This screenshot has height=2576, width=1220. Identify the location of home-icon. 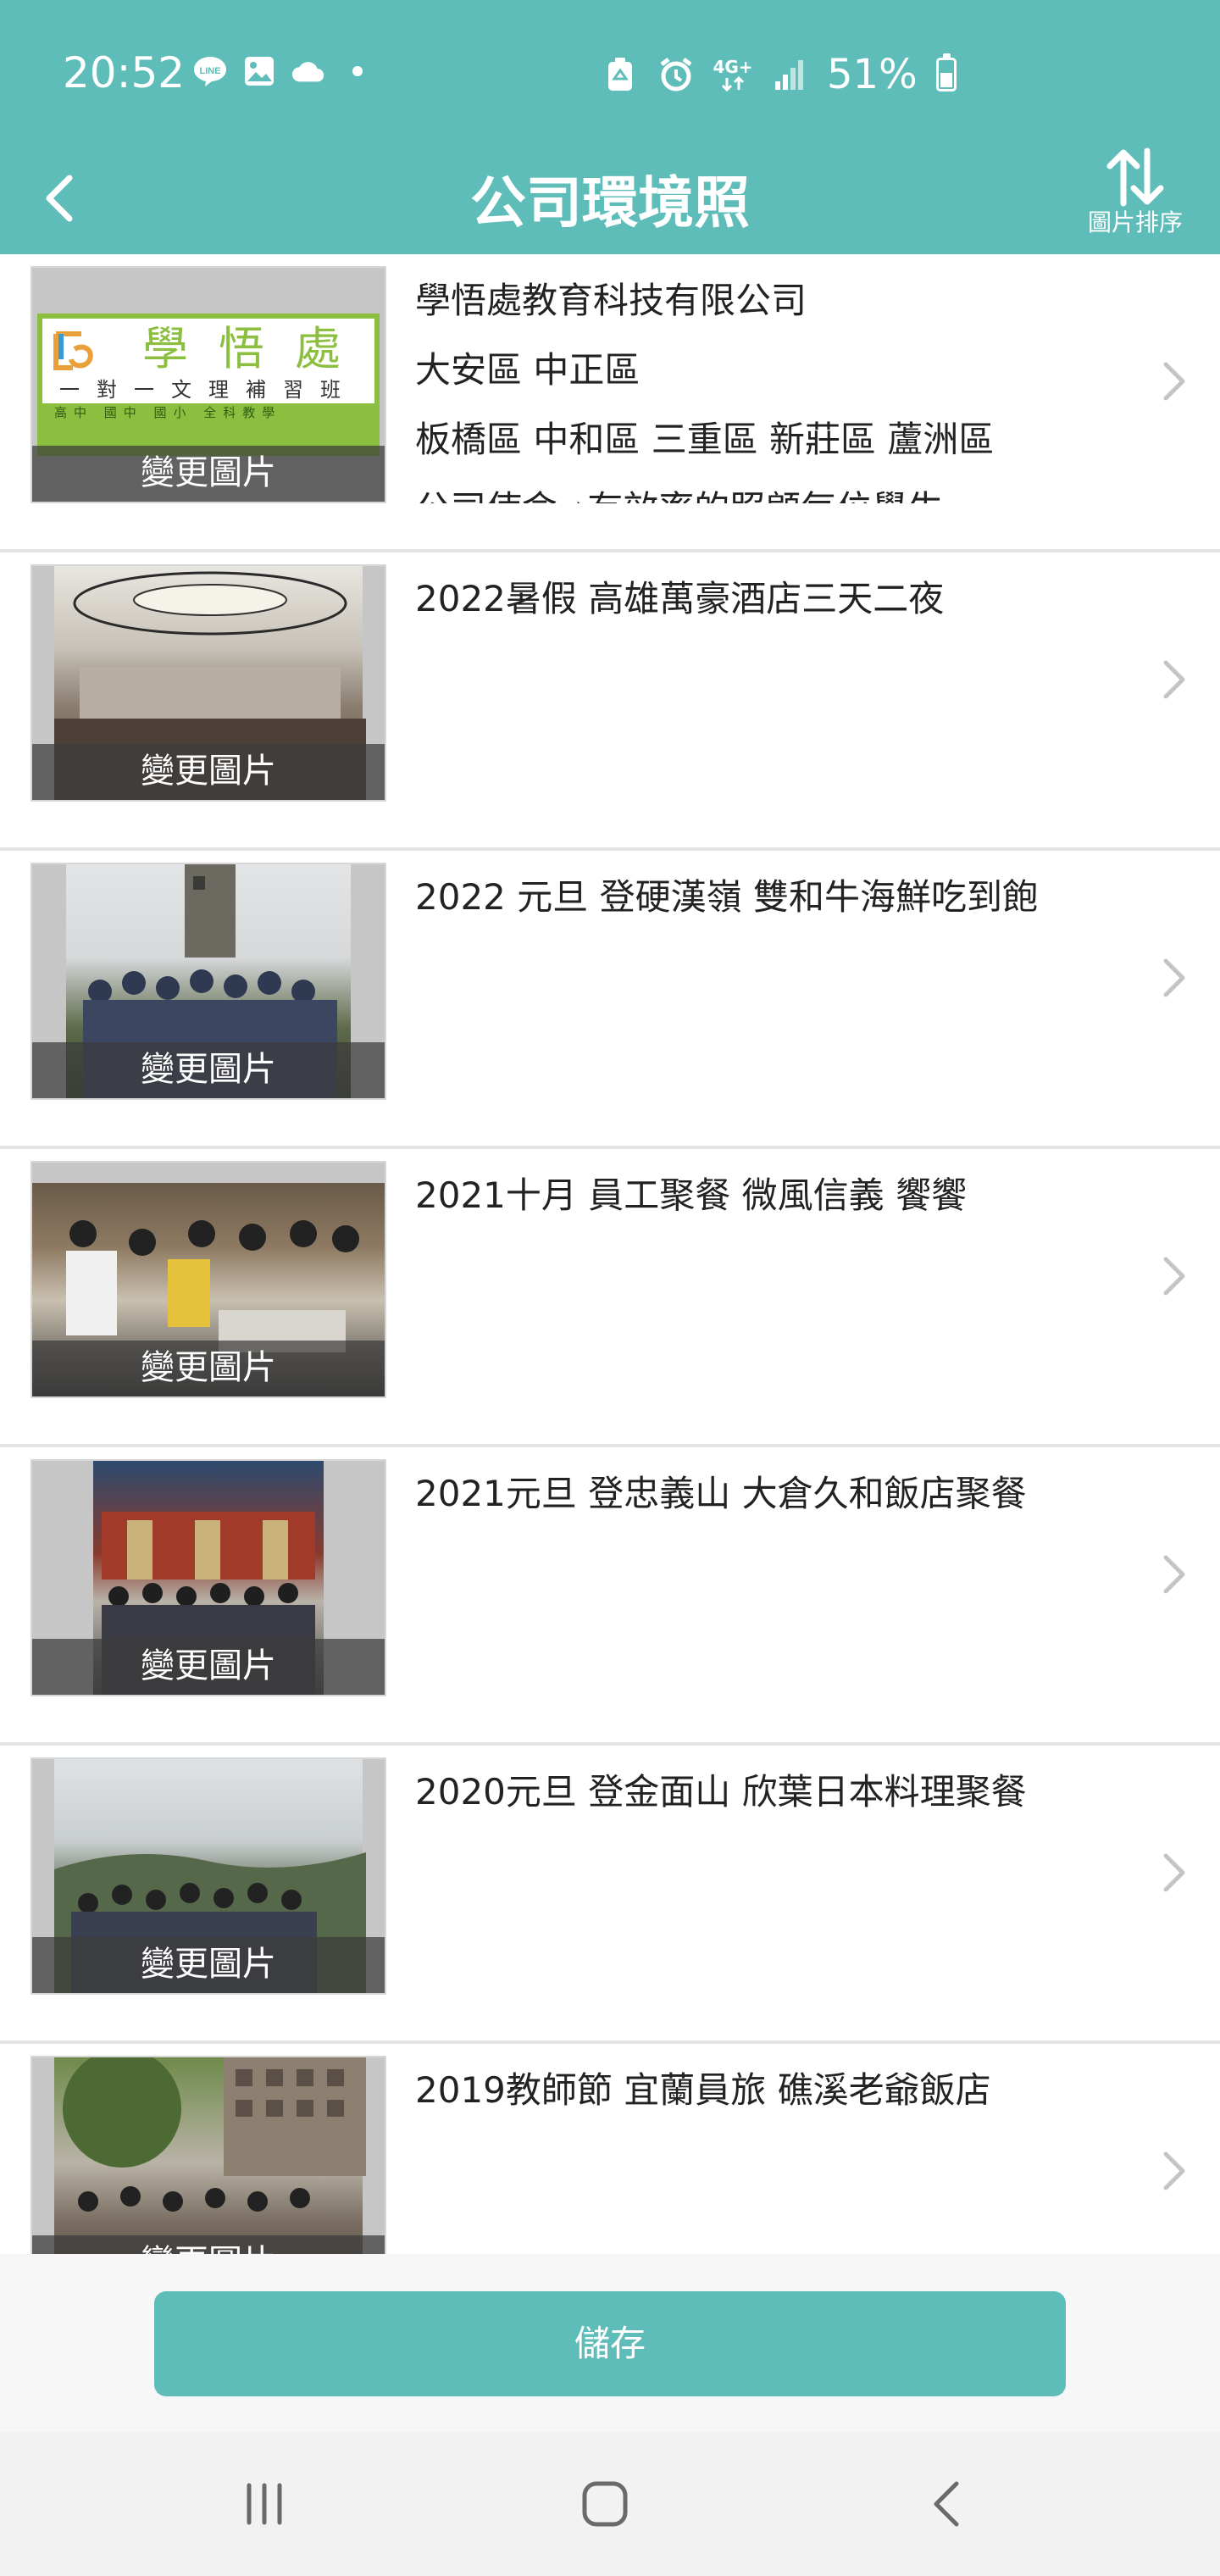
(605, 2504).